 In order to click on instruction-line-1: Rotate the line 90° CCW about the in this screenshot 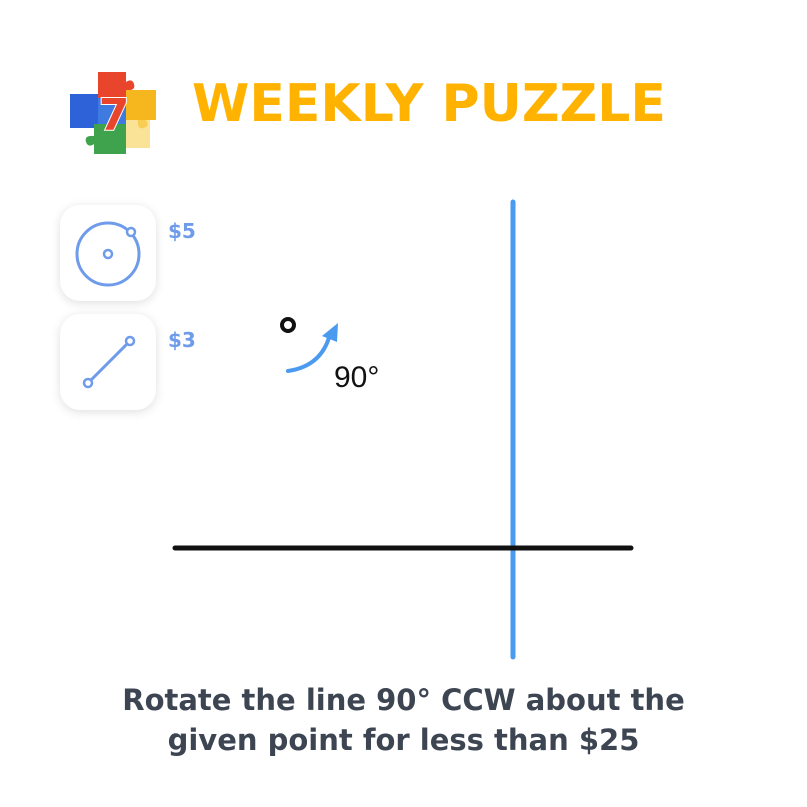, I will do `click(403, 700)`.